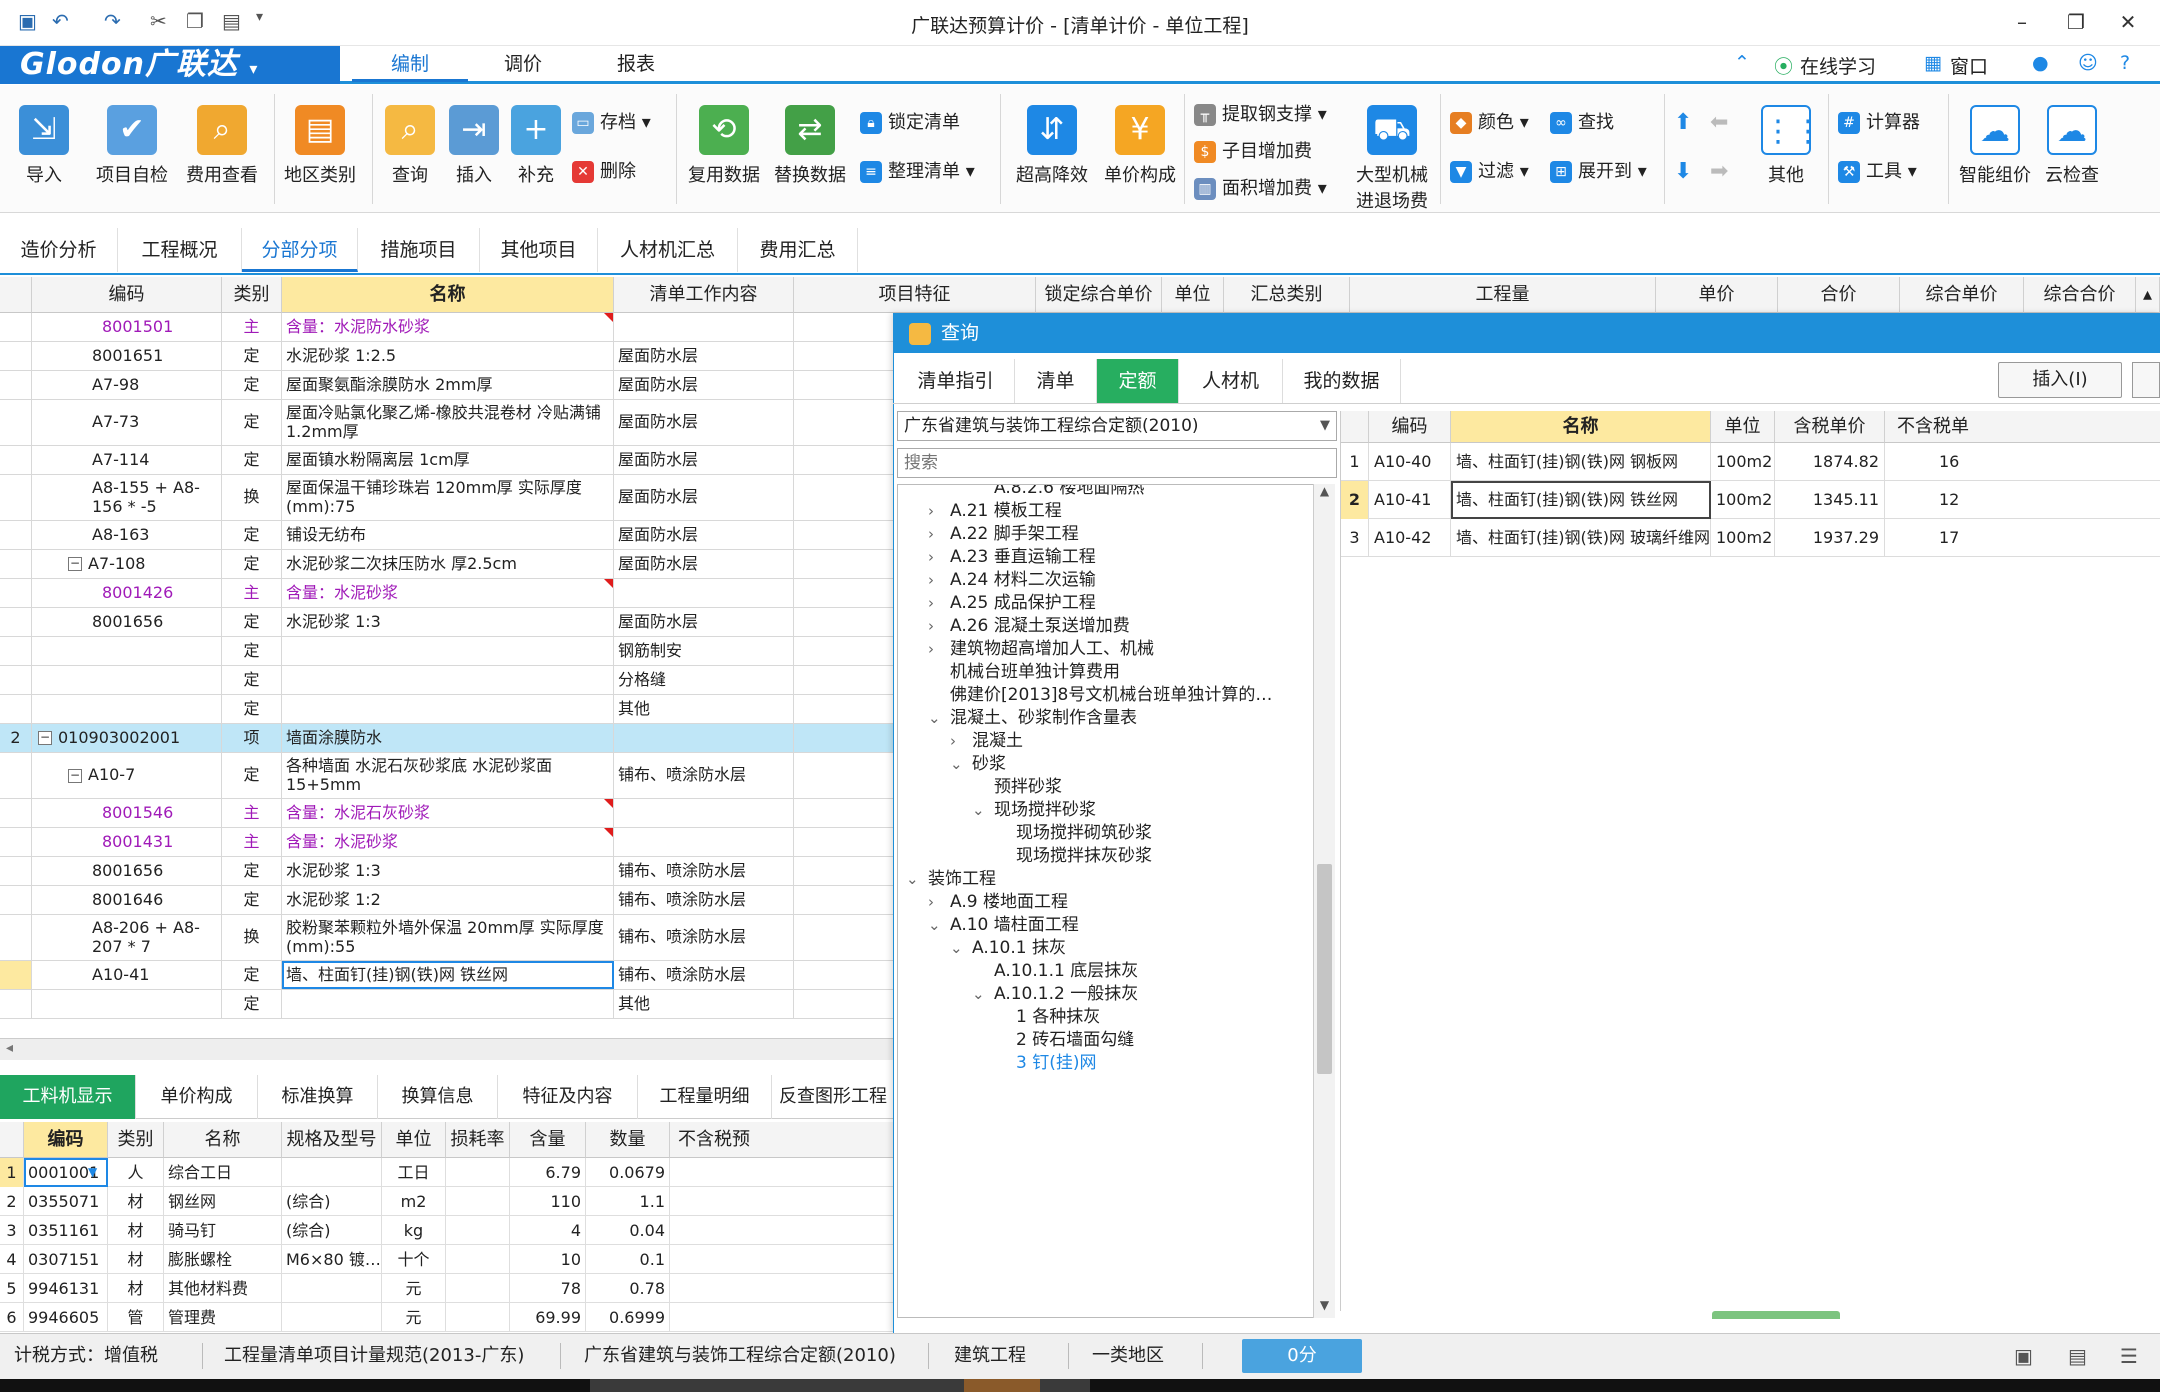 The image size is (2160, 1392). What do you see at coordinates (704, 1004) in the screenshot?
I see `cell-work-content: 其他` at bounding box center [704, 1004].